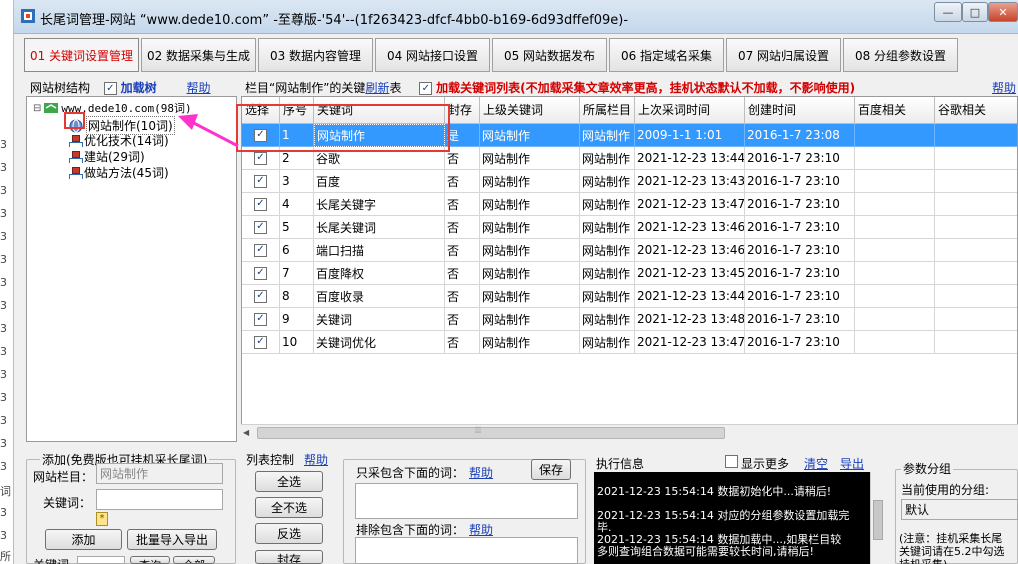 The width and height of the screenshot is (1018, 564). What do you see at coordinates (208, 131) in the screenshot?
I see `pointer-arrow-icon` at bounding box center [208, 131].